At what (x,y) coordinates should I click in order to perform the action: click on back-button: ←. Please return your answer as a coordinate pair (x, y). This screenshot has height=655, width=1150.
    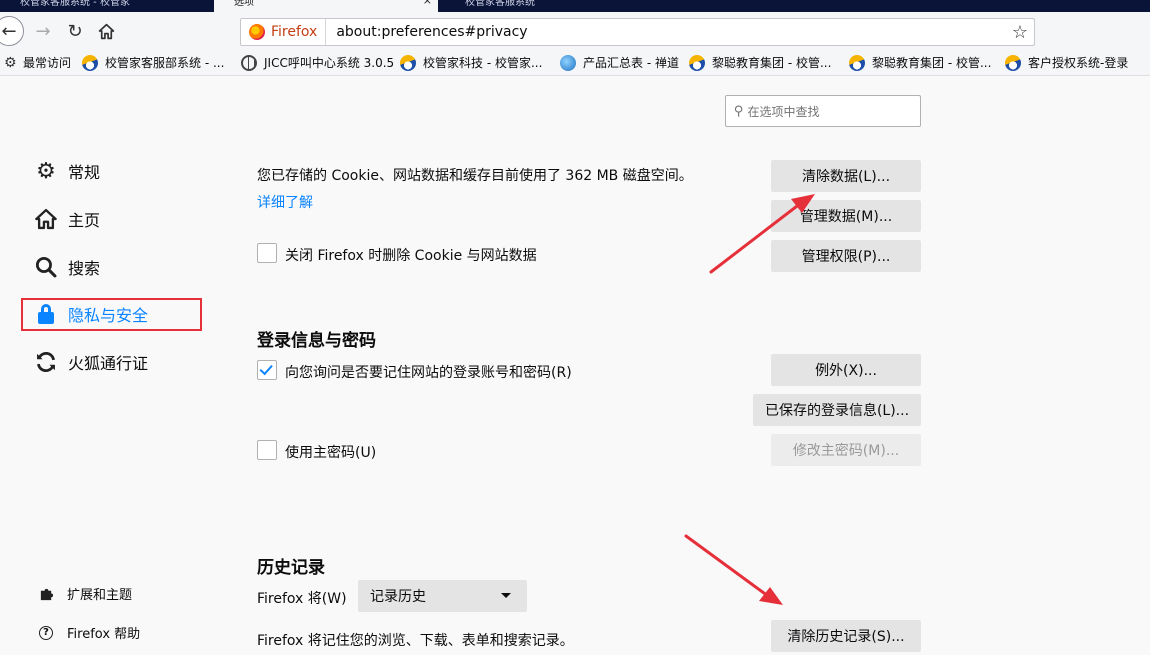
    Looking at the image, I should click on (12, 31).